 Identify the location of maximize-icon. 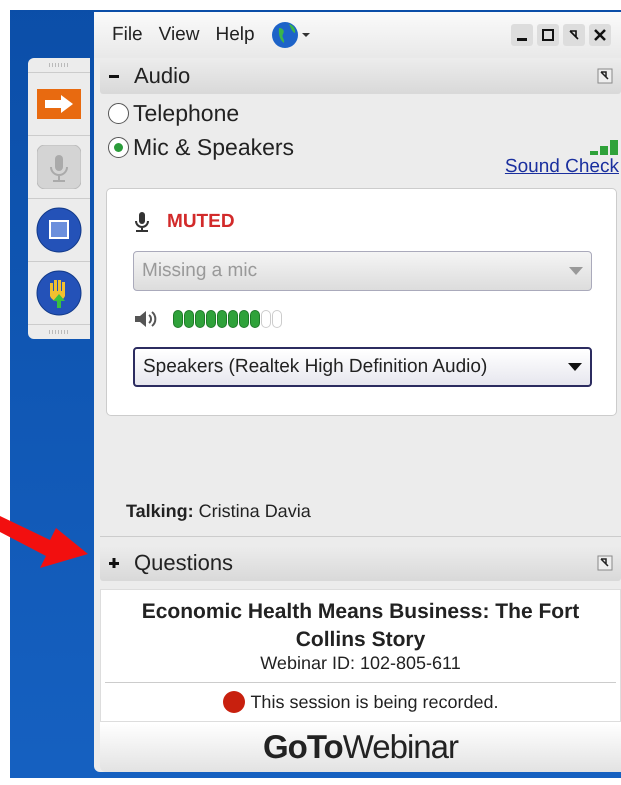
(548, 35).